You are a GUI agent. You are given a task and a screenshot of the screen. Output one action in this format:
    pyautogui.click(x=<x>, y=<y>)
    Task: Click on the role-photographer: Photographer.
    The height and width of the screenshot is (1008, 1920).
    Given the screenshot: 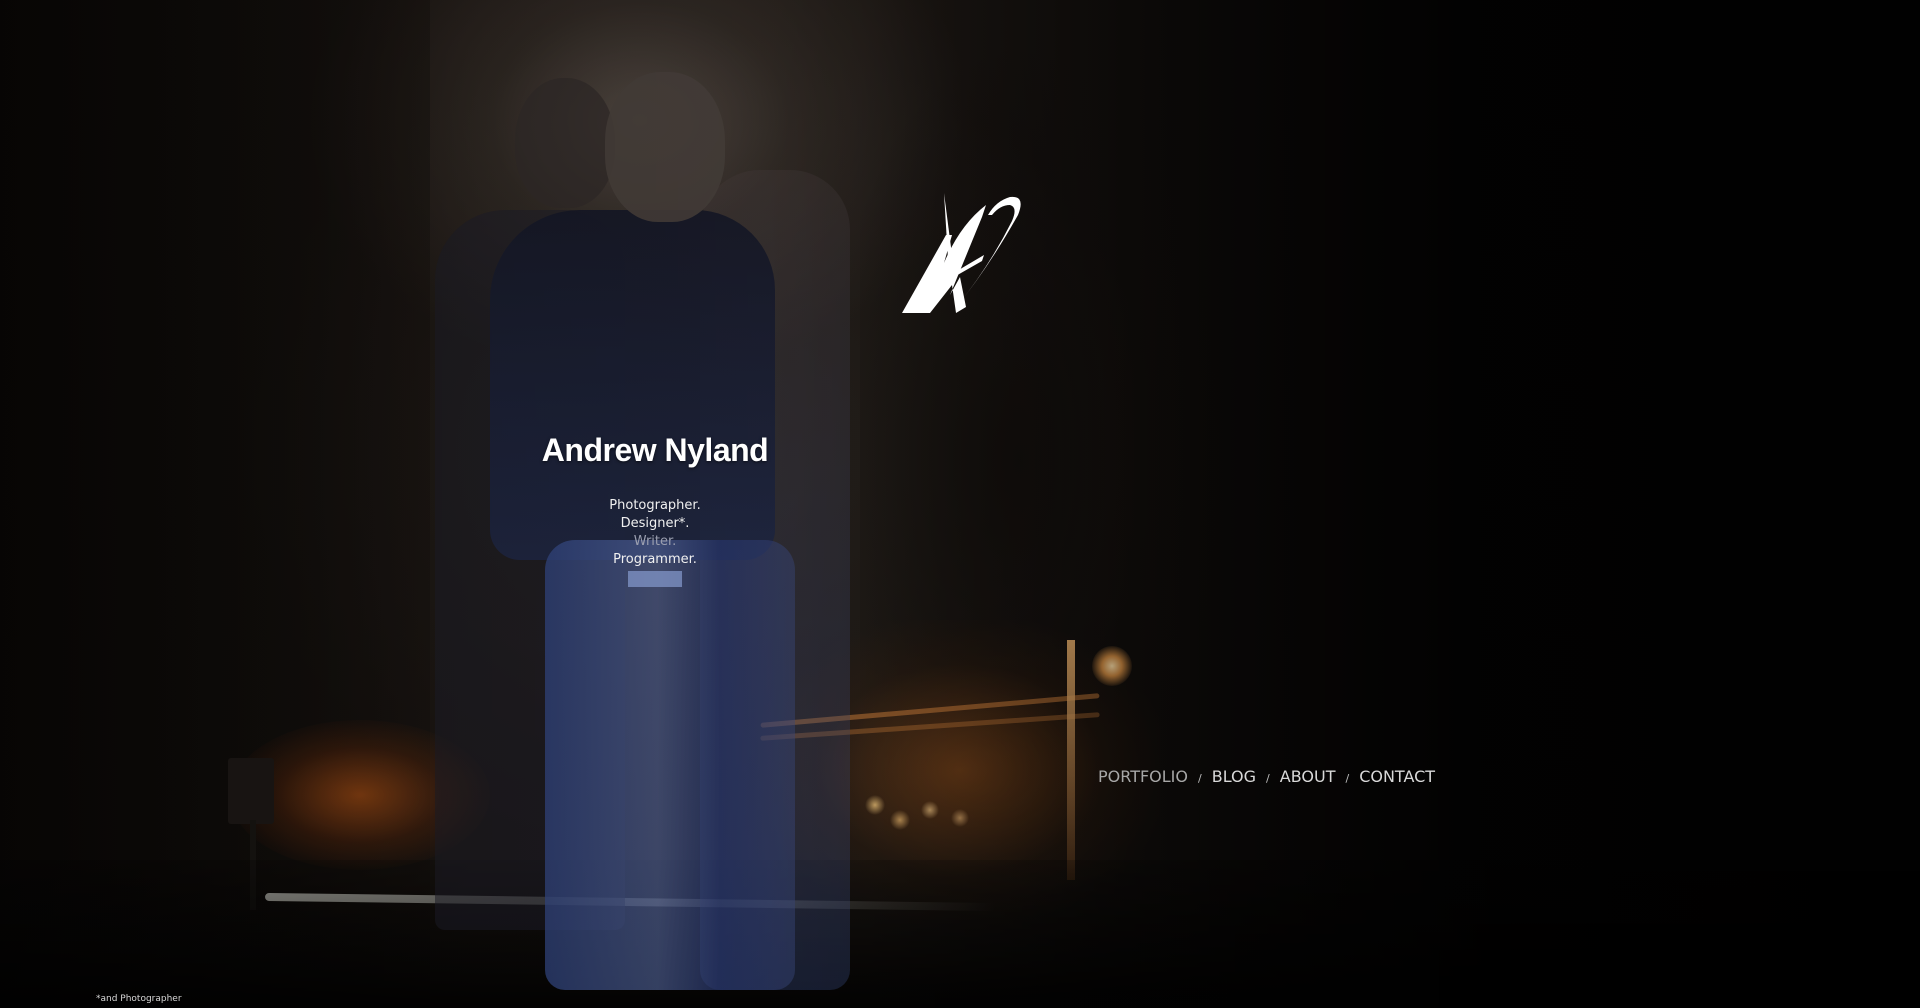 What is the action you would take?
    pyautogui.click(x=655, y=505)
    